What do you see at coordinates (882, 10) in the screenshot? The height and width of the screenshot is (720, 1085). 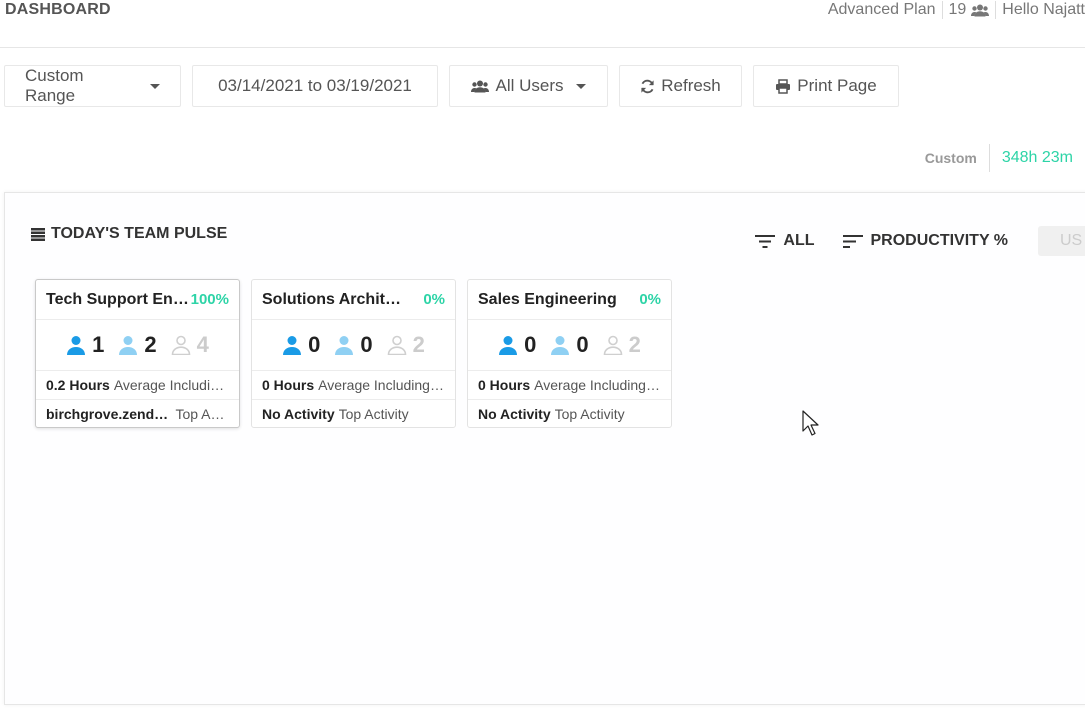 I see `plan-label: Advanced Plan` at bounding box center [882, 10].